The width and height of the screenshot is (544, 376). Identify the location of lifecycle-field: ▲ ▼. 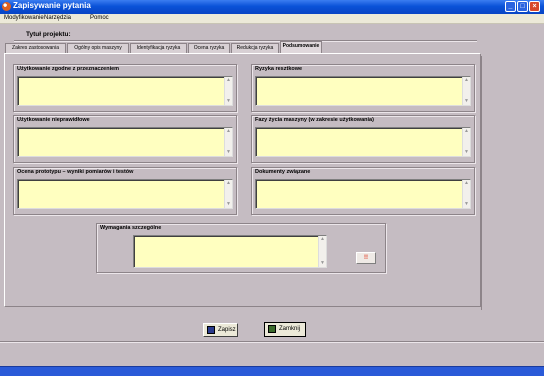
(363, 142).